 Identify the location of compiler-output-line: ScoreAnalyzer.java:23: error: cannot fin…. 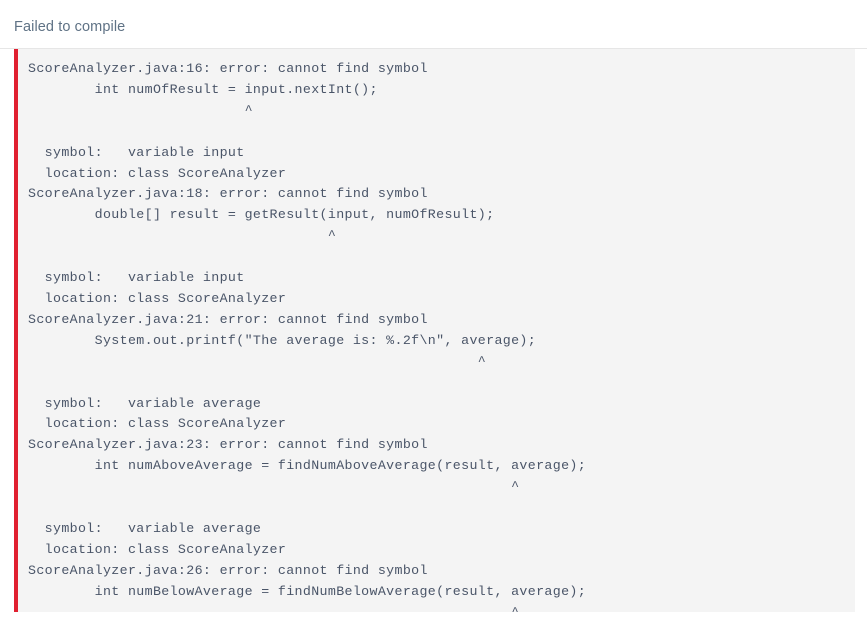
(228, 445).